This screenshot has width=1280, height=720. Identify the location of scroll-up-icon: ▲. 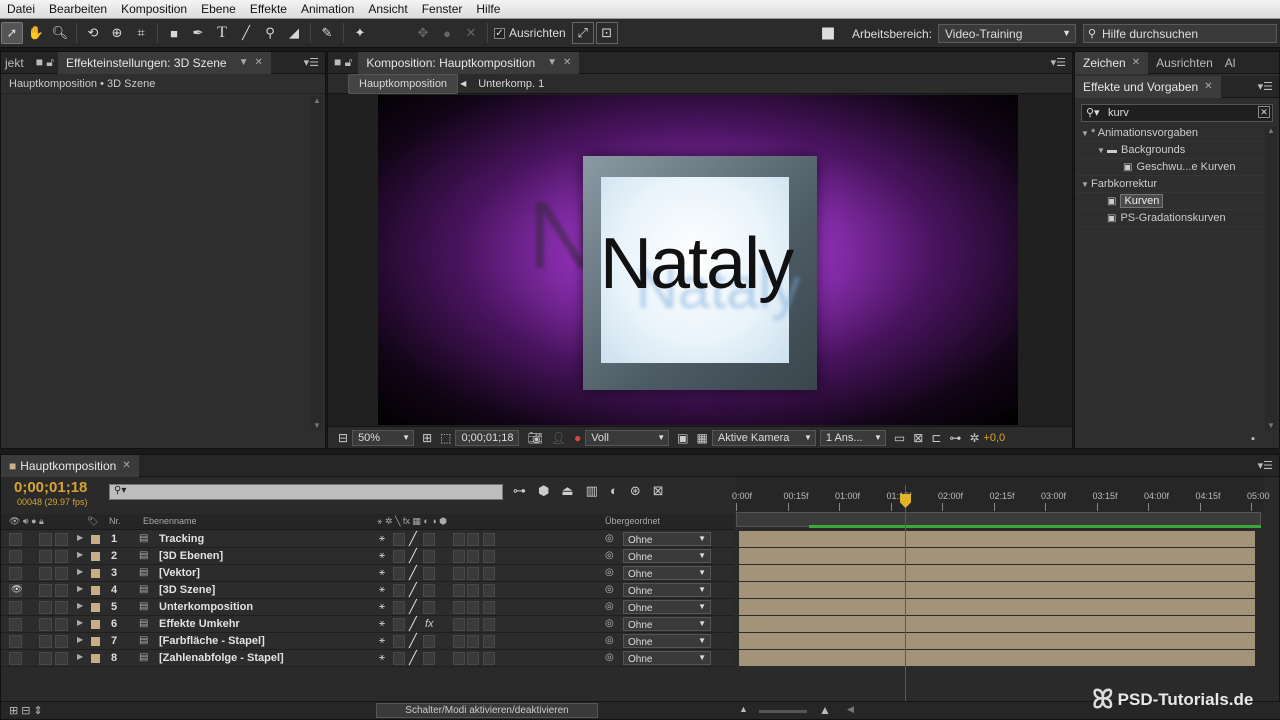
(317, 100).